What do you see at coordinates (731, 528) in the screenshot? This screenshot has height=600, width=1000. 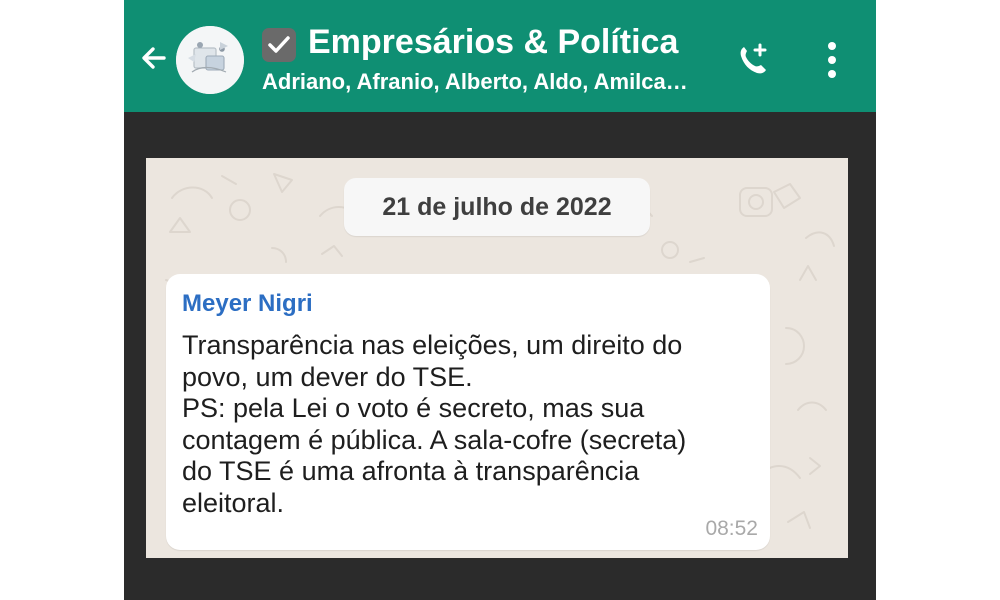 I see `message-time: 08:52` at bounding box center [731, 528].